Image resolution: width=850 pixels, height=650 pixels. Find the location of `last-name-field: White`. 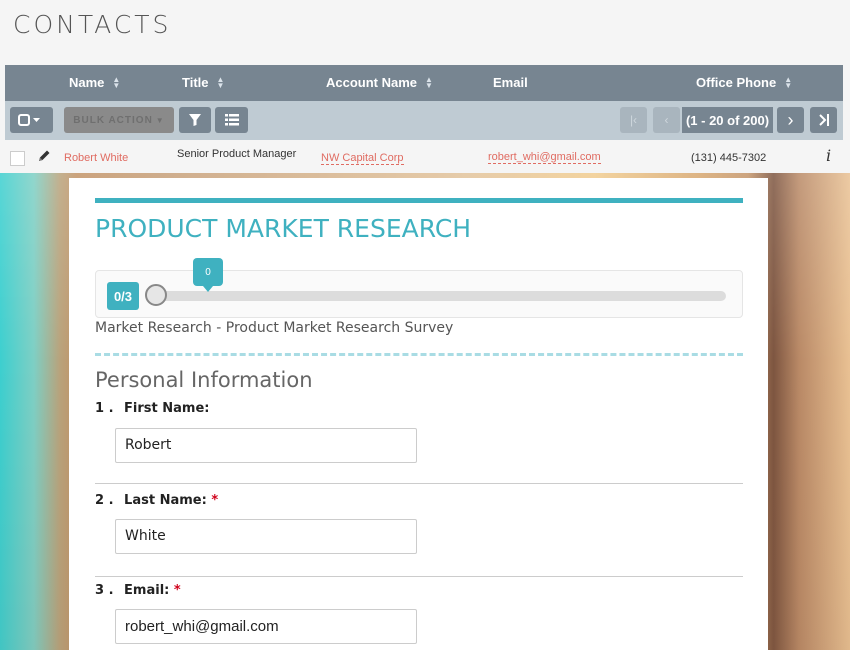

last-name-field: White is located at coordinates (266, 536).